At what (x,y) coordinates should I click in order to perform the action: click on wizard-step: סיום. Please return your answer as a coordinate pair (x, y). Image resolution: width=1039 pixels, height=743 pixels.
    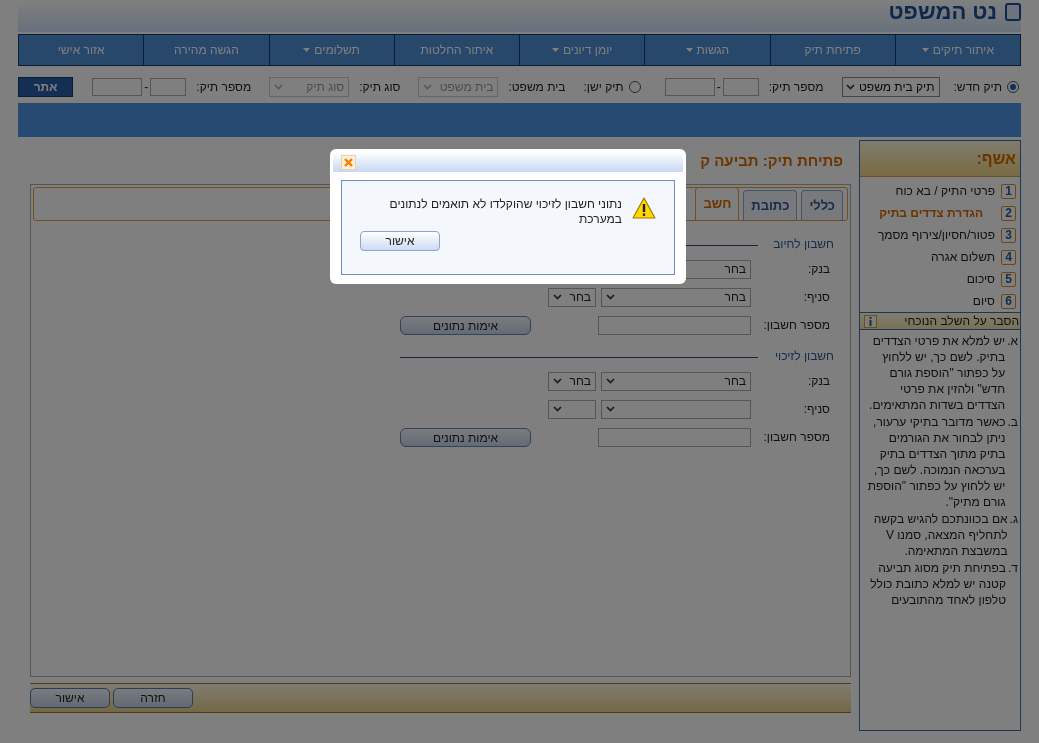
    Looking at the image, I should click on (983, 301).